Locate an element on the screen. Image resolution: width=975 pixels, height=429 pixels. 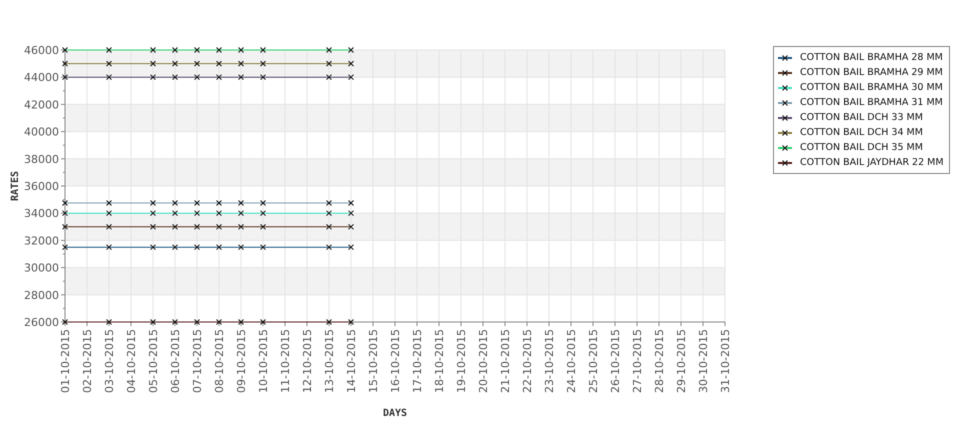
x-tick-label: 28-10-2015 is located at coordinates (659, 361).